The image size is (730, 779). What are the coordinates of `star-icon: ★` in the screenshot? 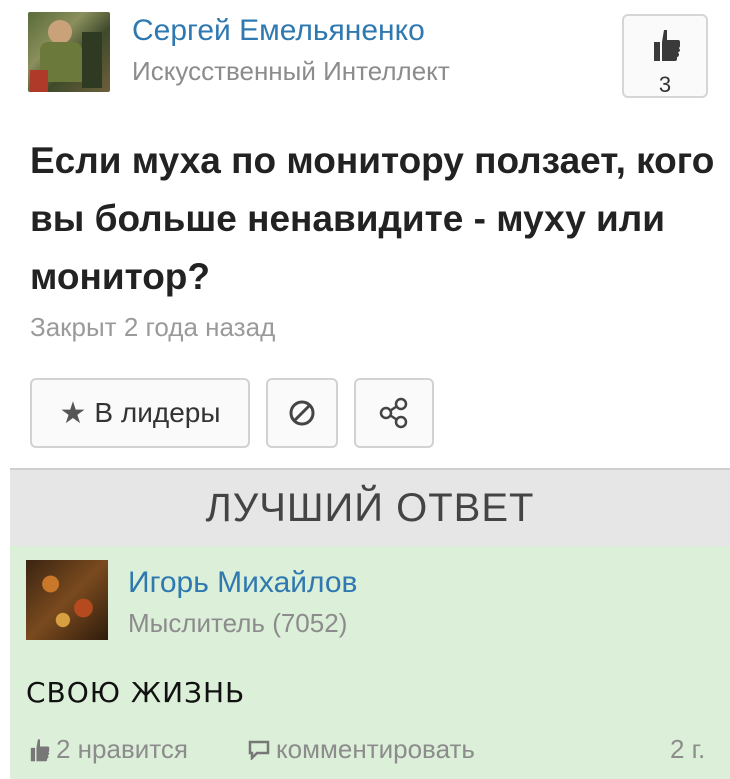 It's located at (73, 413).